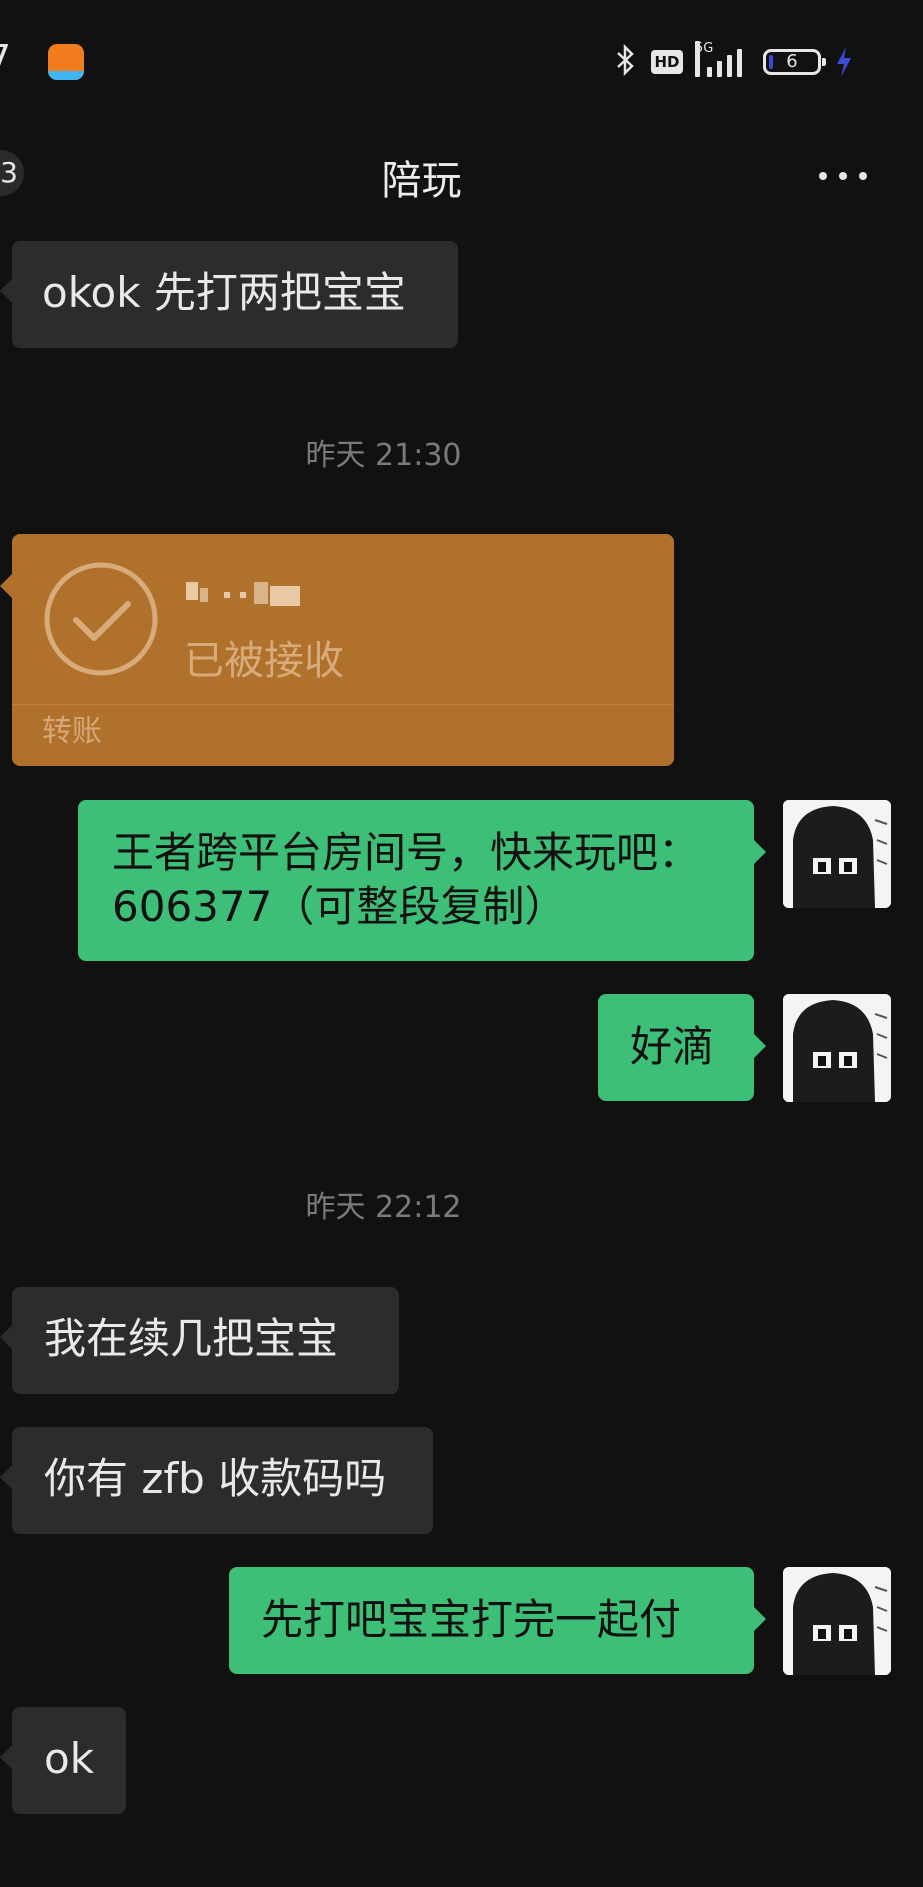 This screenshot has height=1887, width=923. Describe the element at coordinates (5, 58) in the screenshot. I see `status-time: 7` at that location.